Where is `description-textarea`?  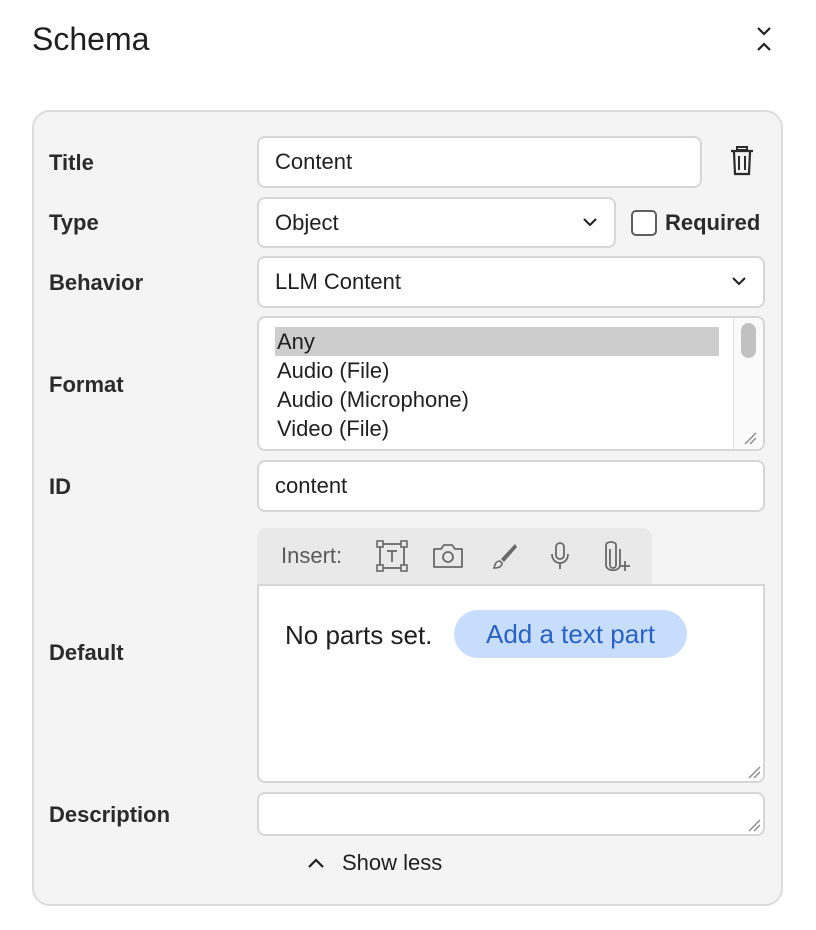 description-textarea is located at coordinates (511, 814).